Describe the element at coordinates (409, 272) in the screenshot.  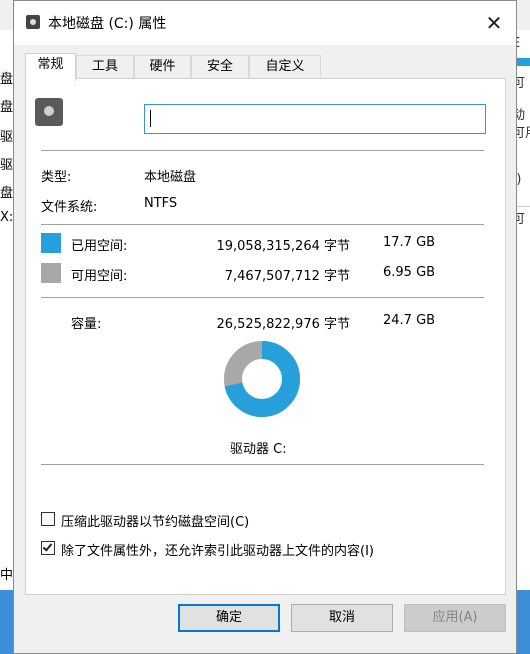
I see `free-space-size: 6.95 GB` at that location.